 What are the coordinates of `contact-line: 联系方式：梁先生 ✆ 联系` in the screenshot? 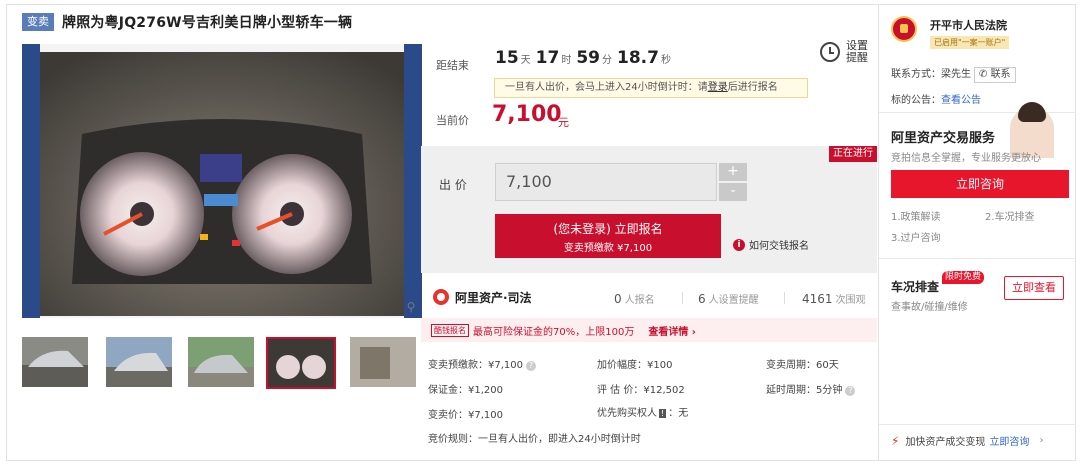 It's located at (953, 74).